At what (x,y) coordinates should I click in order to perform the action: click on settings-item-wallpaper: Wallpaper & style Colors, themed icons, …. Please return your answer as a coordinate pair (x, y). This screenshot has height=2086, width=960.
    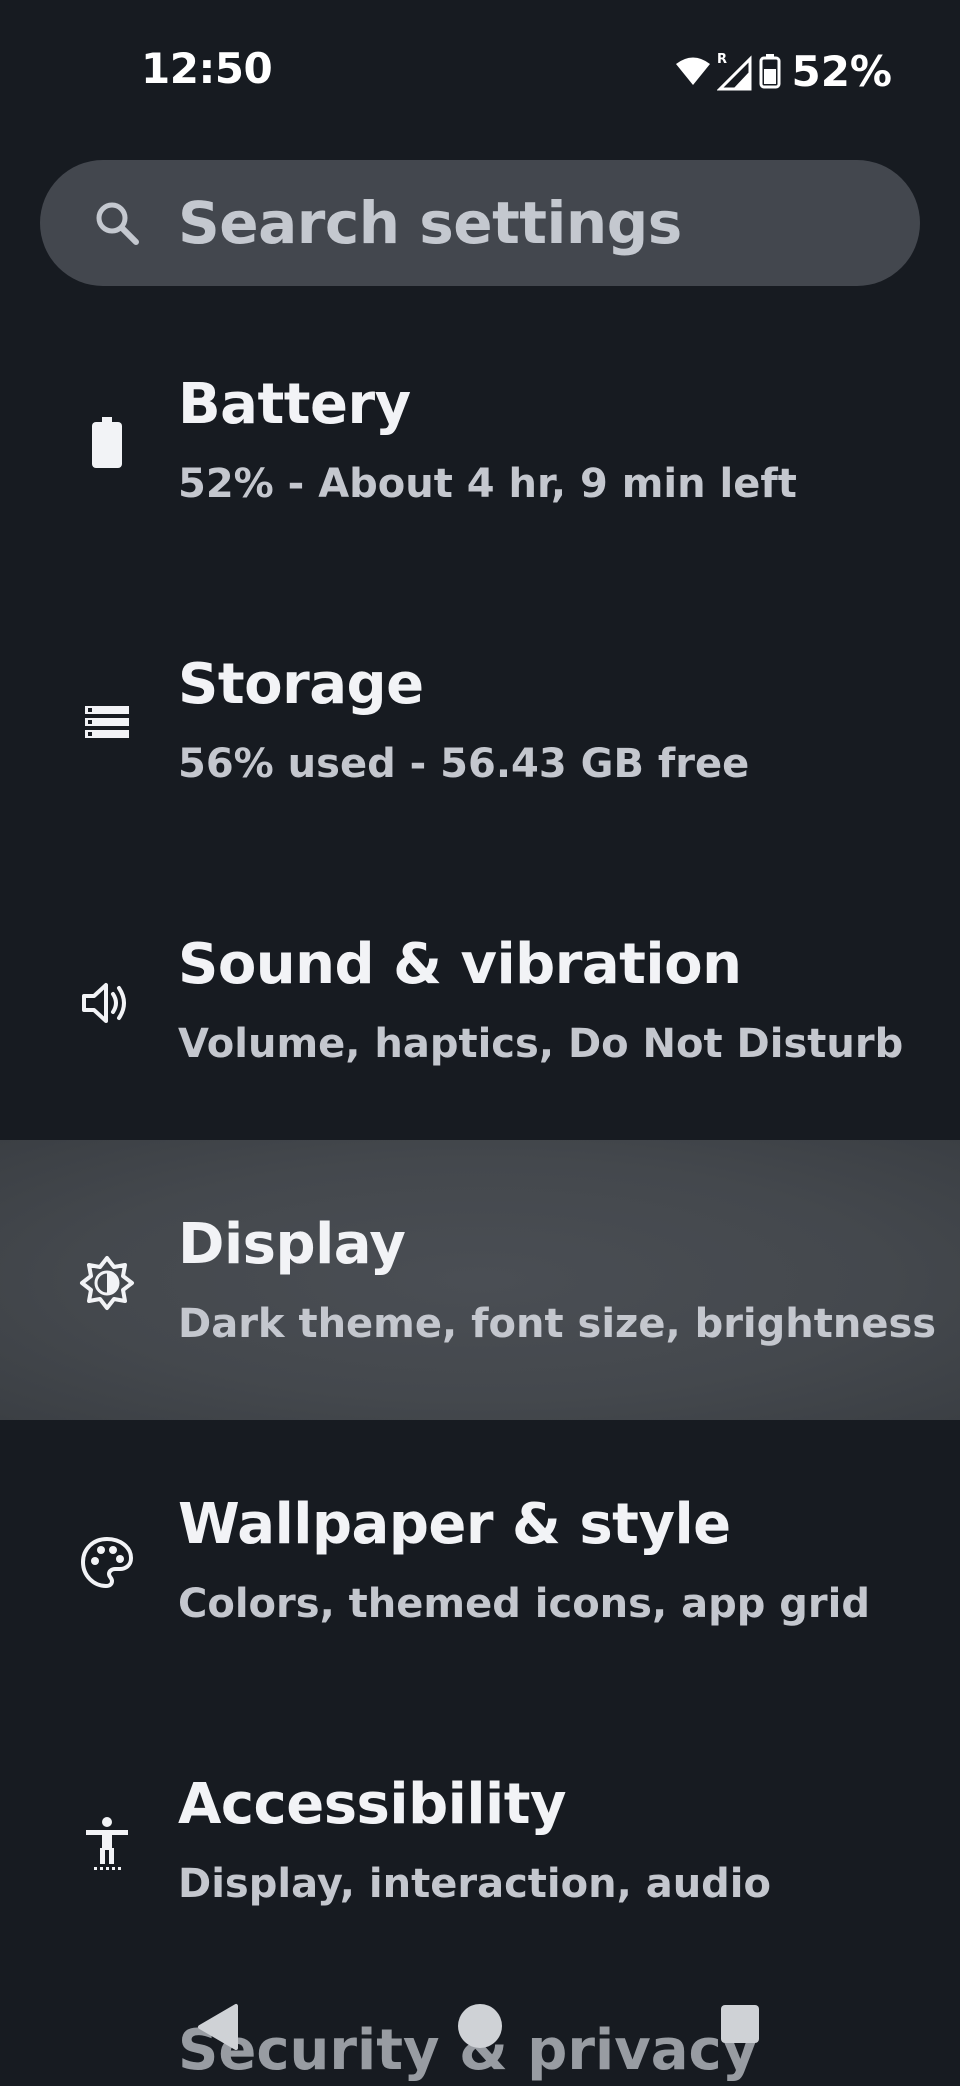
    Looking at the image, I should click on (480, 1560).